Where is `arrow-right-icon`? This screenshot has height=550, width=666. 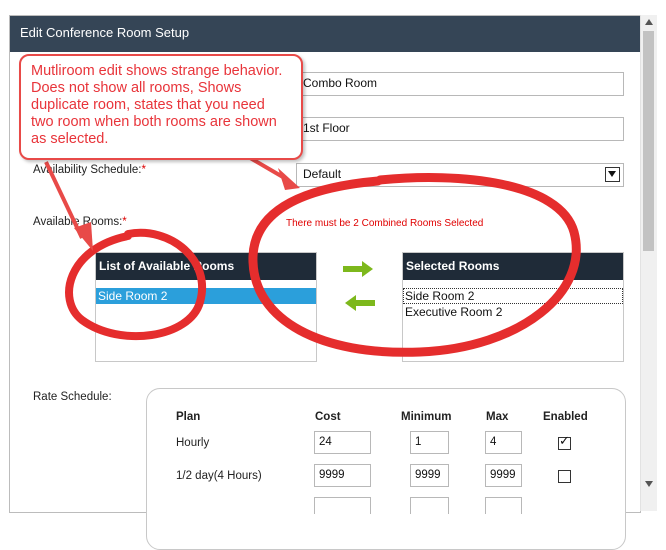
arrow-right-icon is located at coordinates (358, 269).